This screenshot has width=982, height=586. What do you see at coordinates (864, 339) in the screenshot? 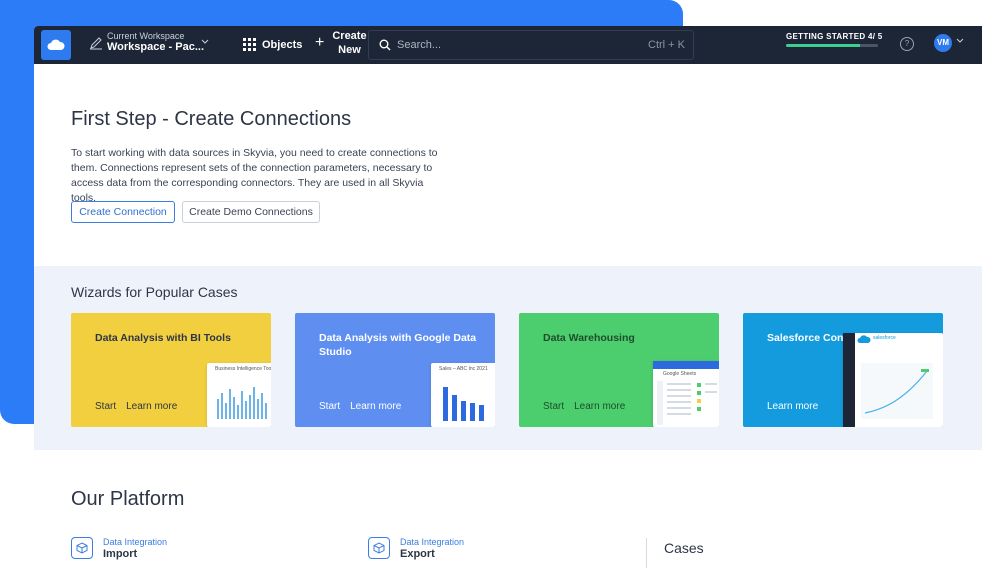
I see `salesforce-cloud-icon` at bounding box center [864, 339].